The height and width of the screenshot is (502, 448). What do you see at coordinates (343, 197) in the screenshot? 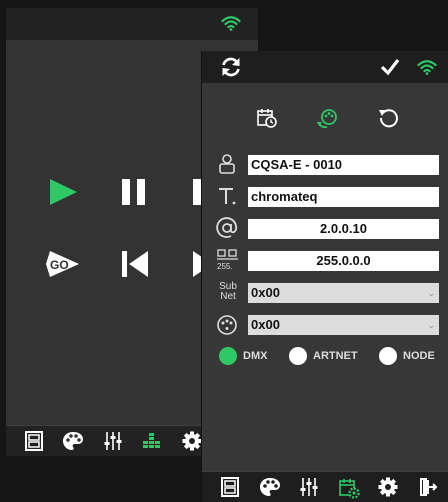
I see `label-field: chromateq` at bounding box center [343, 197].